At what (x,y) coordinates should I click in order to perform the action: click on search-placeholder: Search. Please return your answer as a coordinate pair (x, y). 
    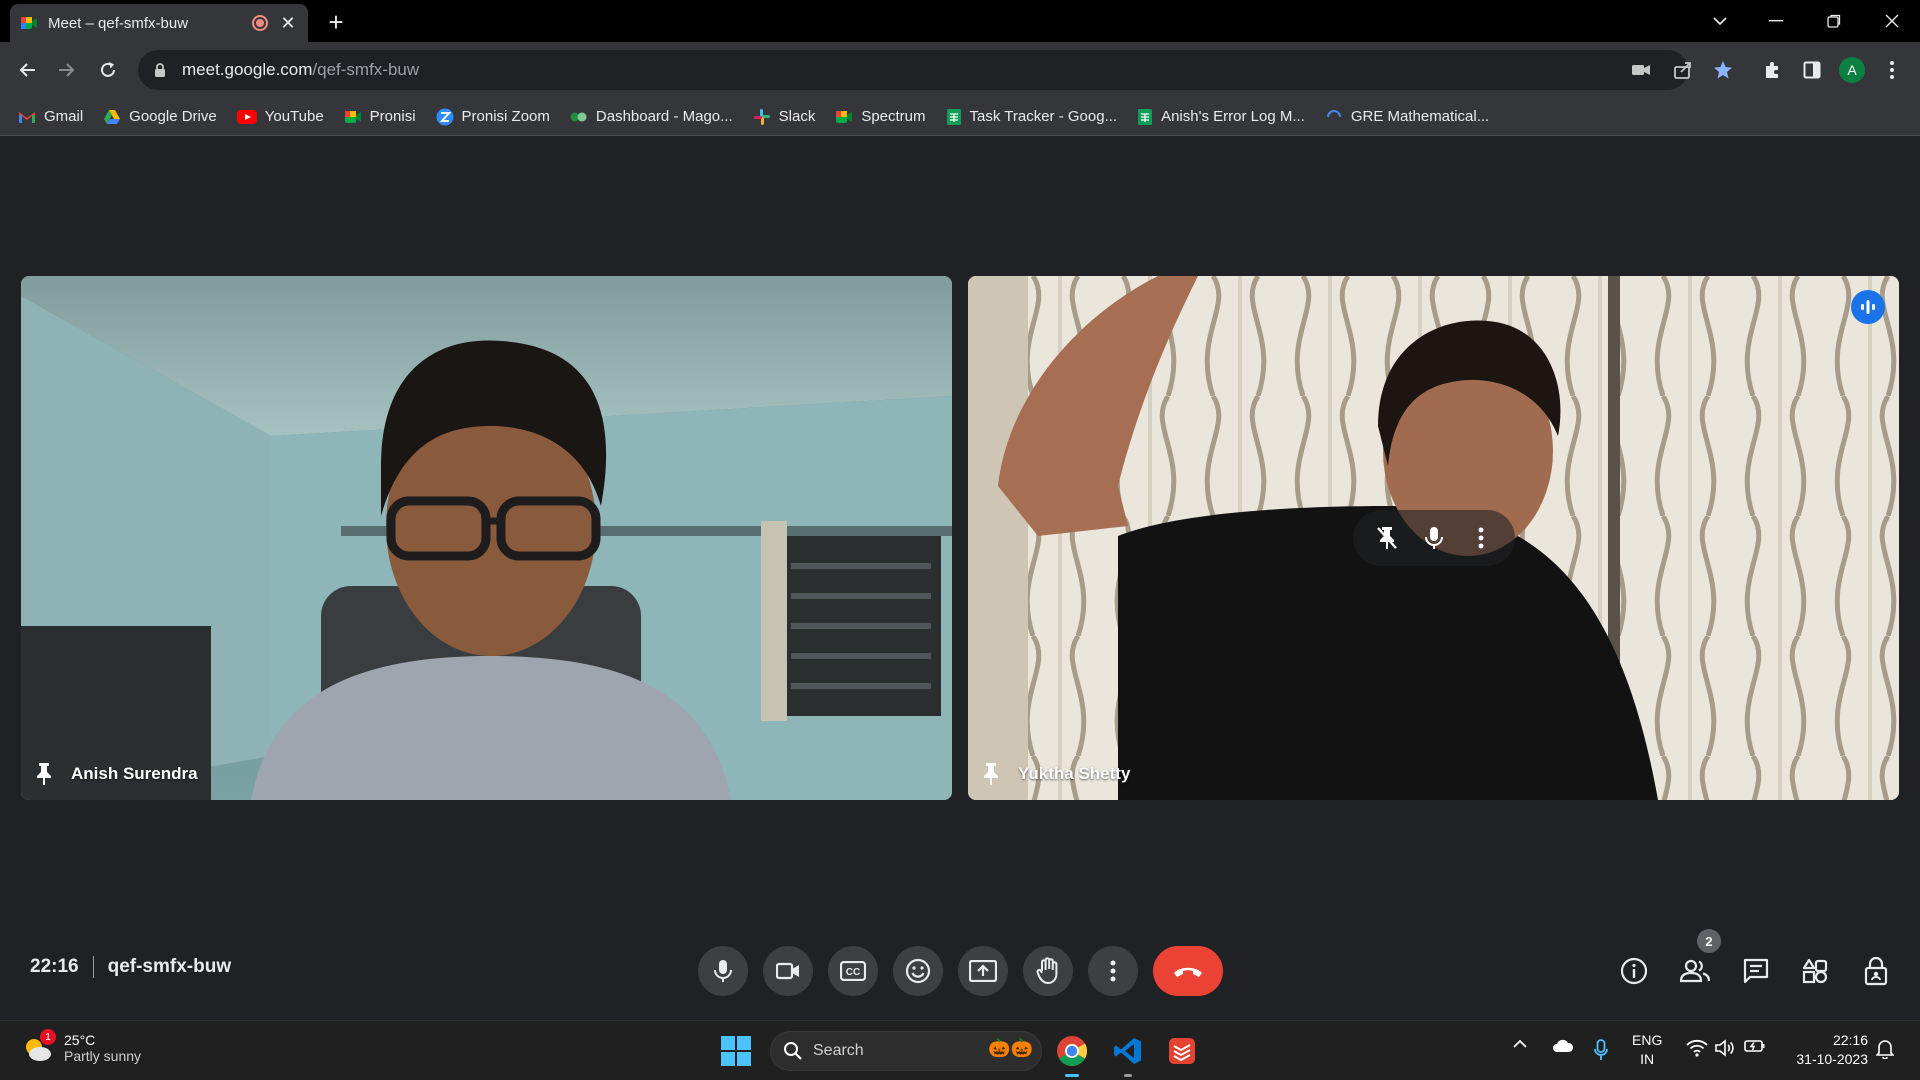
    Looking at the image, I should click on (838, 1050).